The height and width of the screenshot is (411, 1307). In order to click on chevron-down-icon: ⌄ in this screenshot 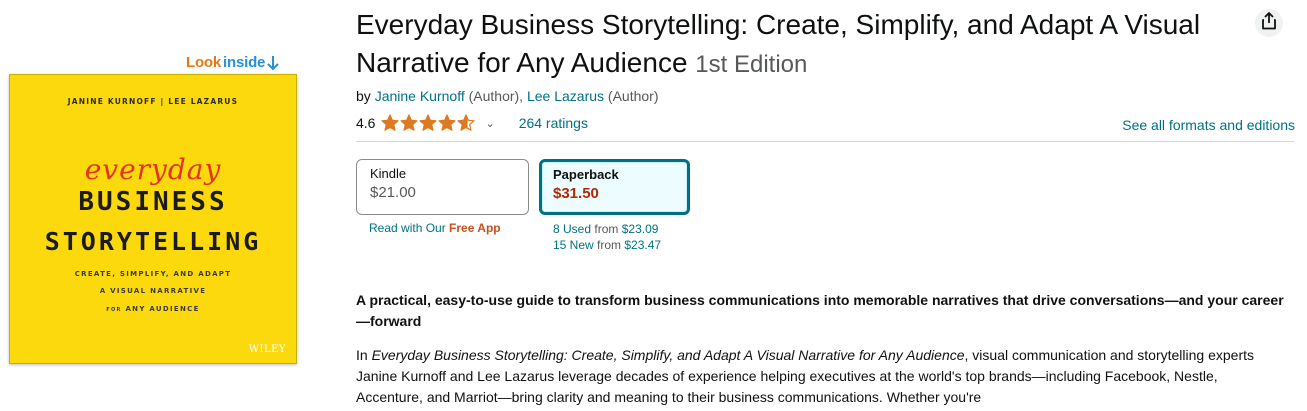, I will do `click(489, 123)`.